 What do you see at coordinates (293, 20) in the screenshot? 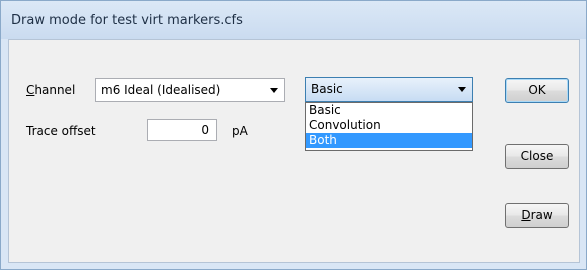
I see `title-bar: Draw mode for test virt markers.cfs` at bounding box center [293, 20].